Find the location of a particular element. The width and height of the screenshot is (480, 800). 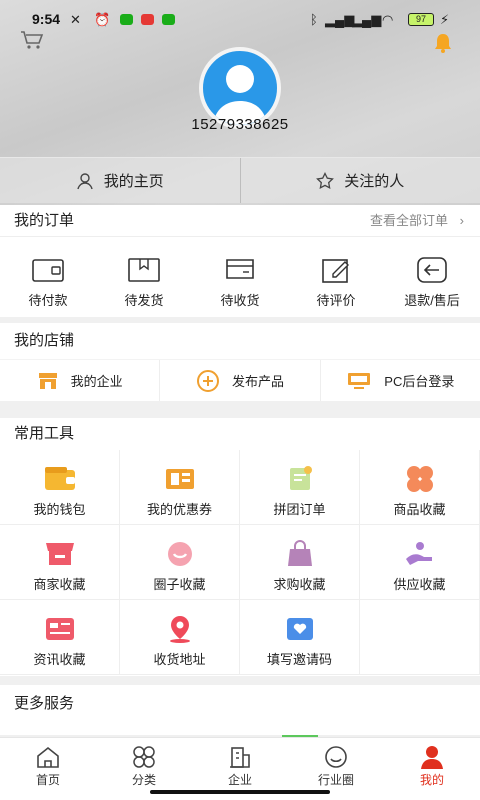

clover-icon is located at coordinates (419, 479).